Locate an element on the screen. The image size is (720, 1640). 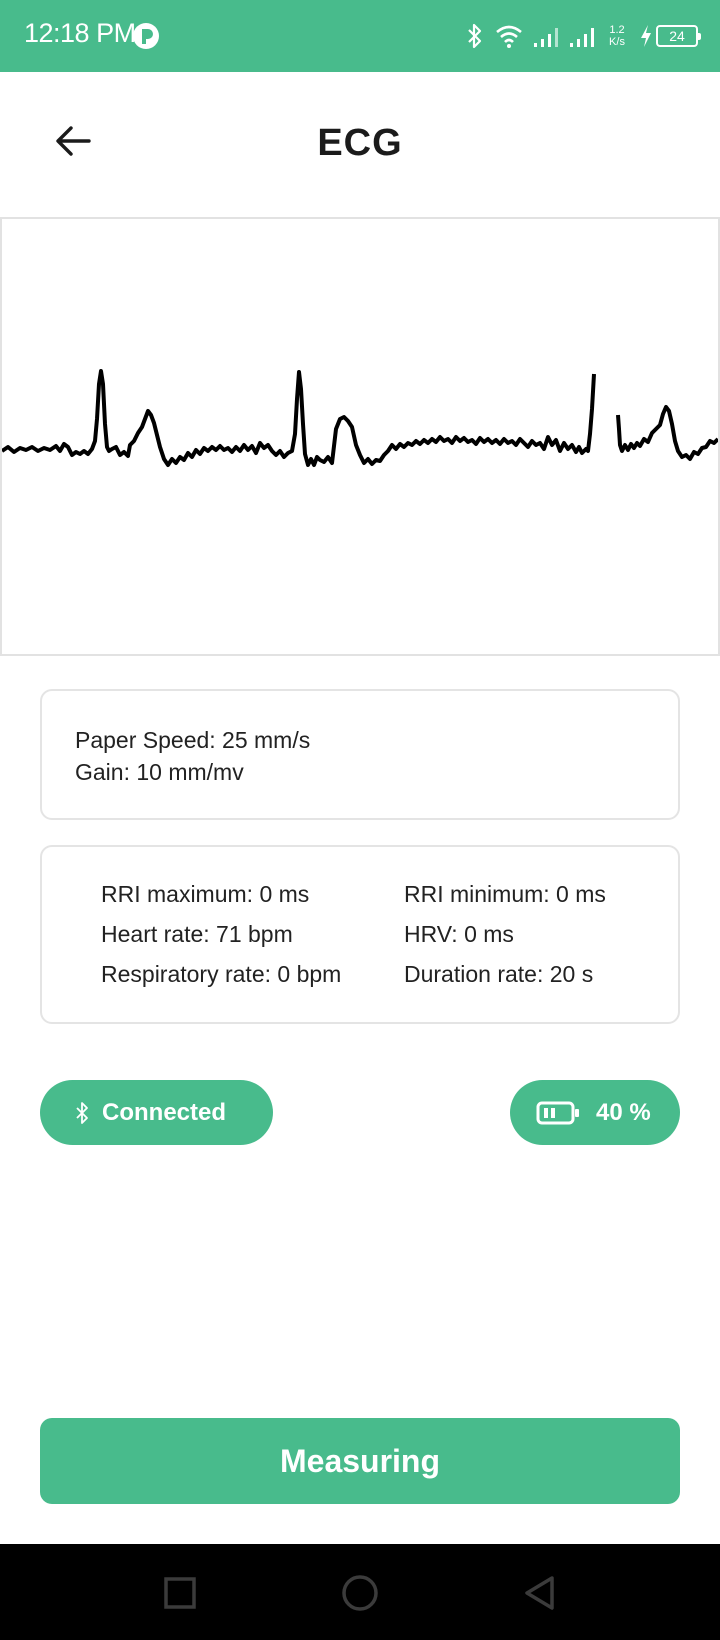
network-speed-value: 1.2 is located at coordinates (617, 30).